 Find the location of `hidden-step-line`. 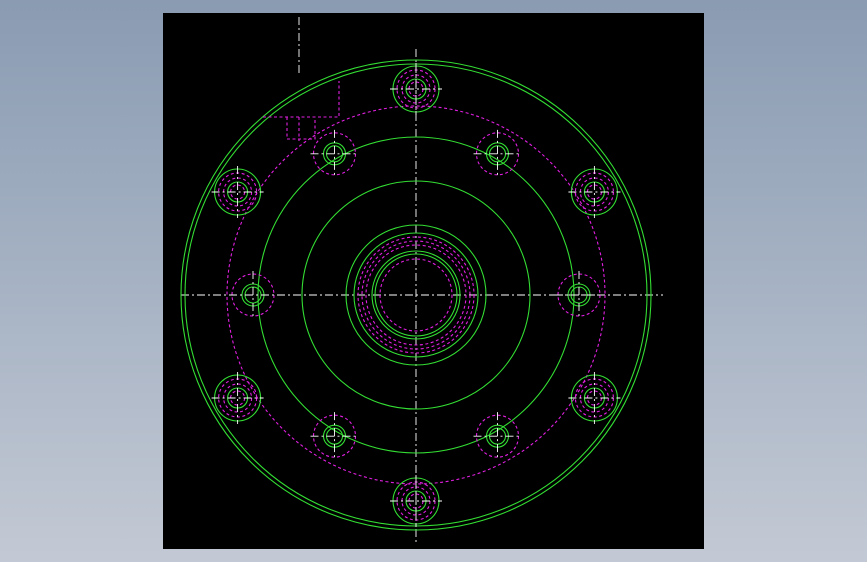

hidden-step-line is located at coordinates (301, 99).